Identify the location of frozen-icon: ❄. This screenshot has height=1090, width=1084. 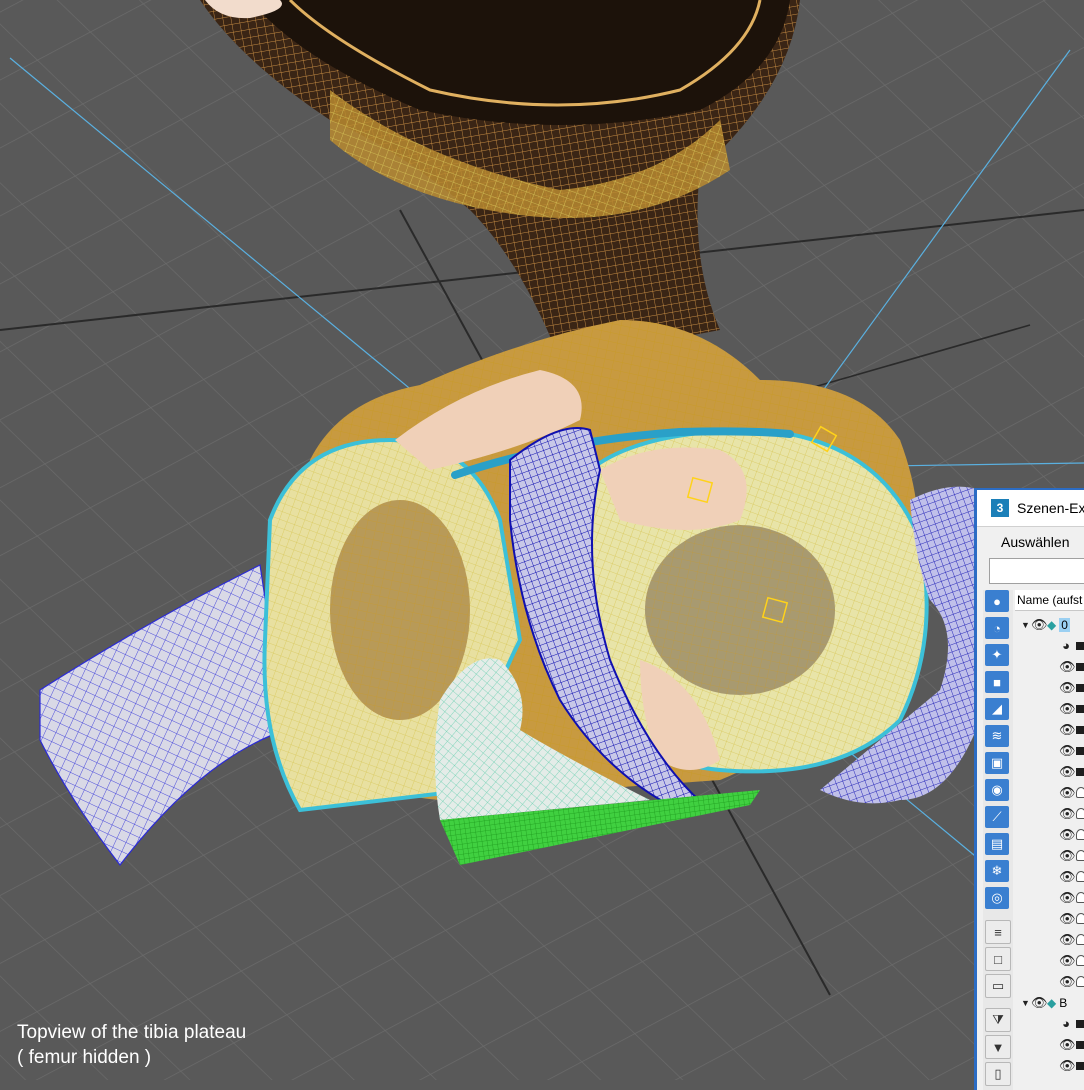
(997, 871).